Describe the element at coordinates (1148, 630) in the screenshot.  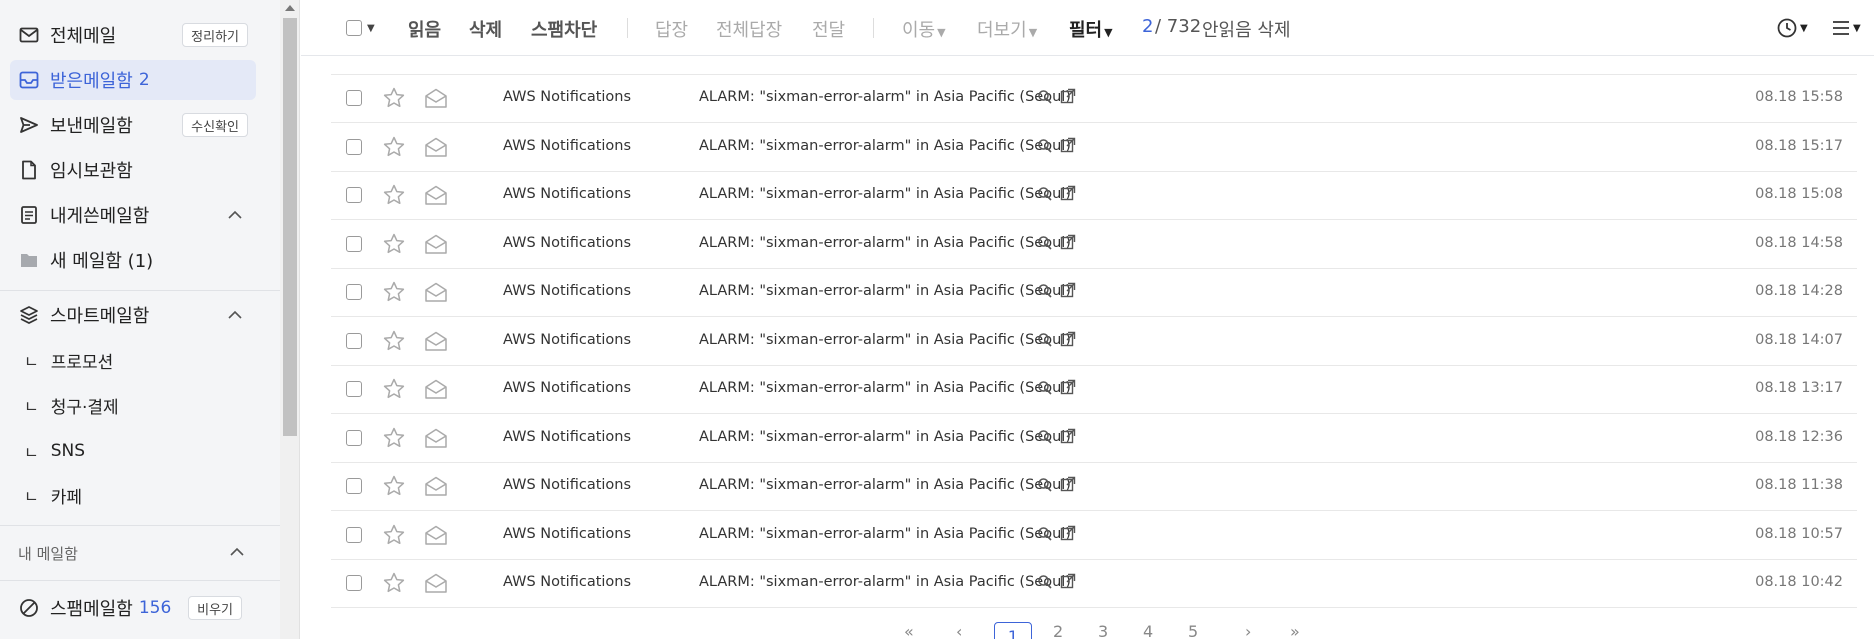
I see `page-button: 4` at that location.